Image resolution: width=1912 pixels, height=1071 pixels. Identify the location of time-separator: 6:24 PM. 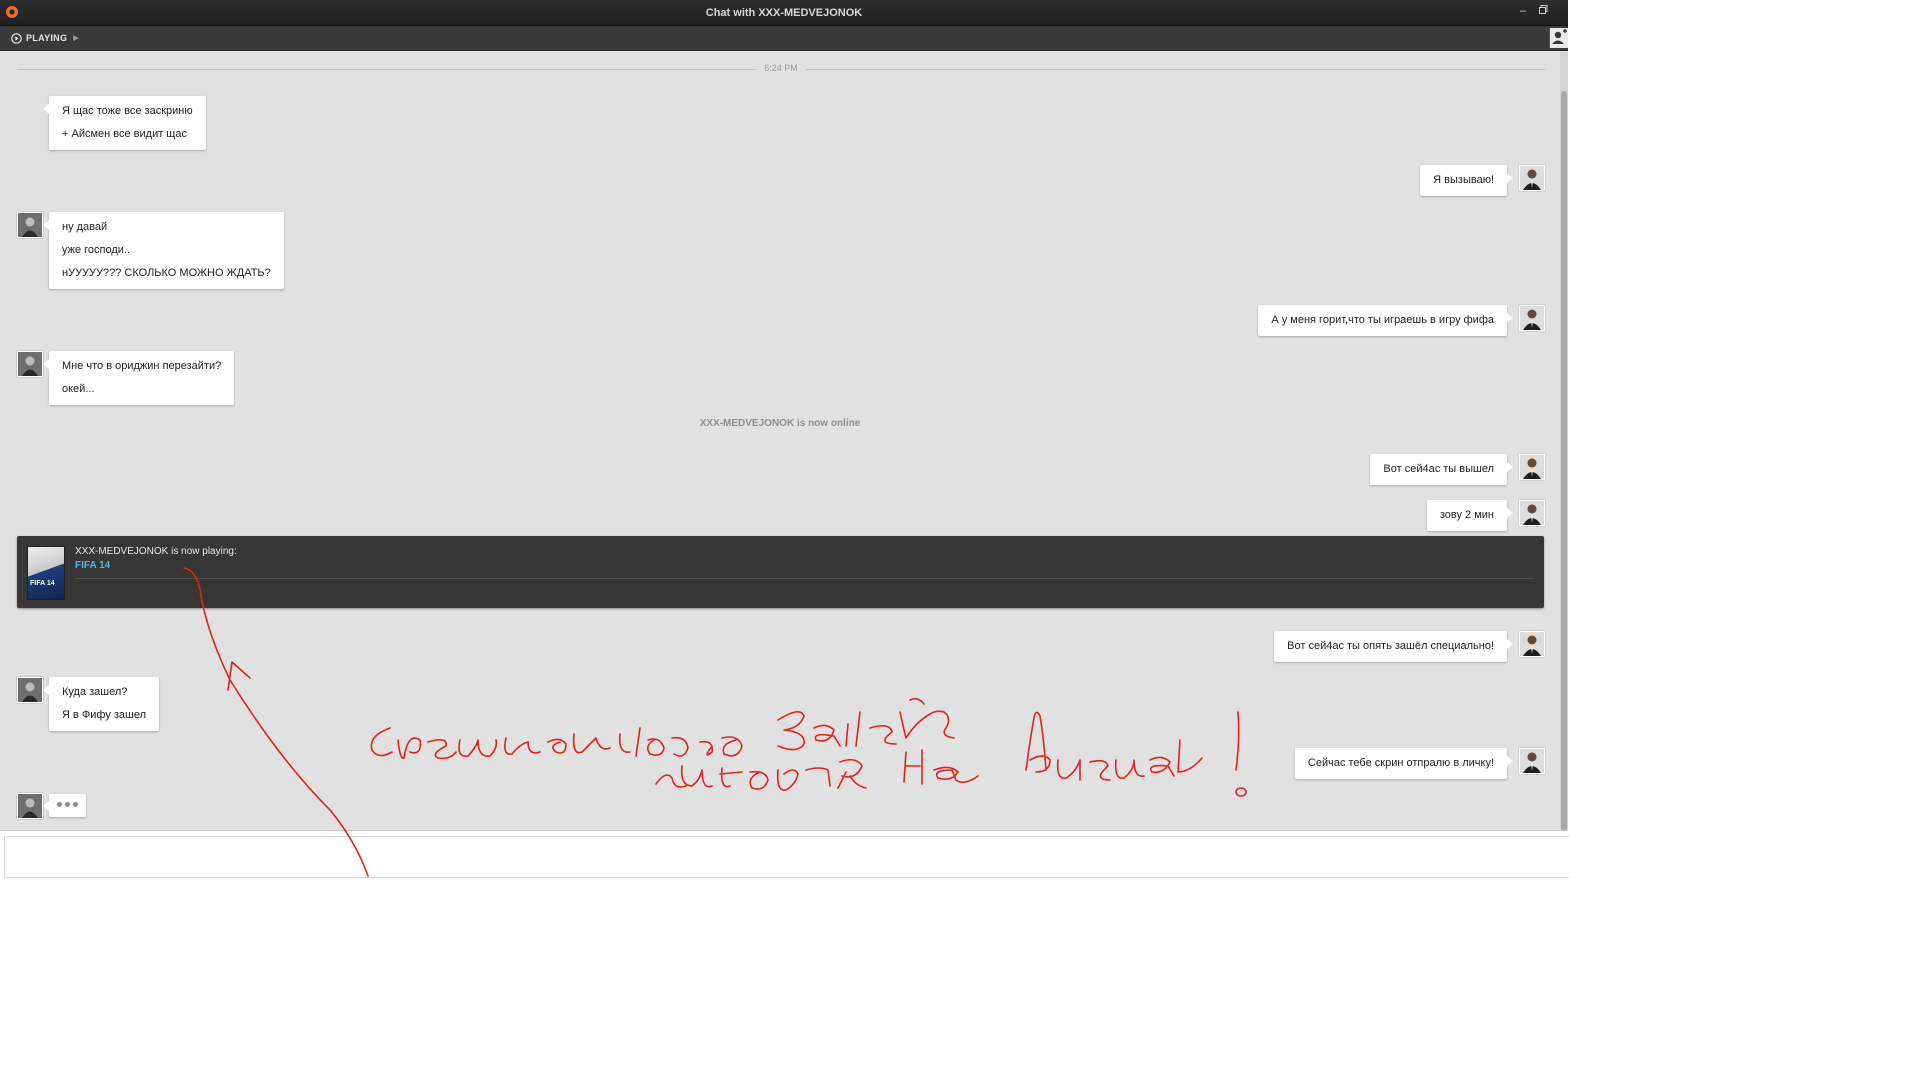
(781, 68).